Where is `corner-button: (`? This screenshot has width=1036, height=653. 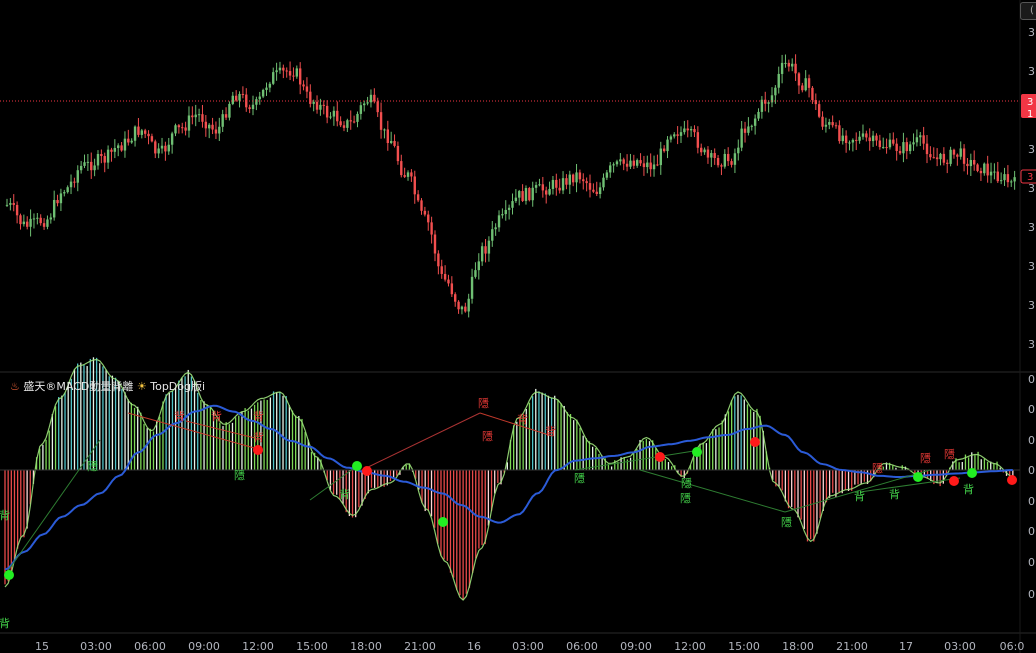 corner-button: ( is located at coordinates (1028, 11).